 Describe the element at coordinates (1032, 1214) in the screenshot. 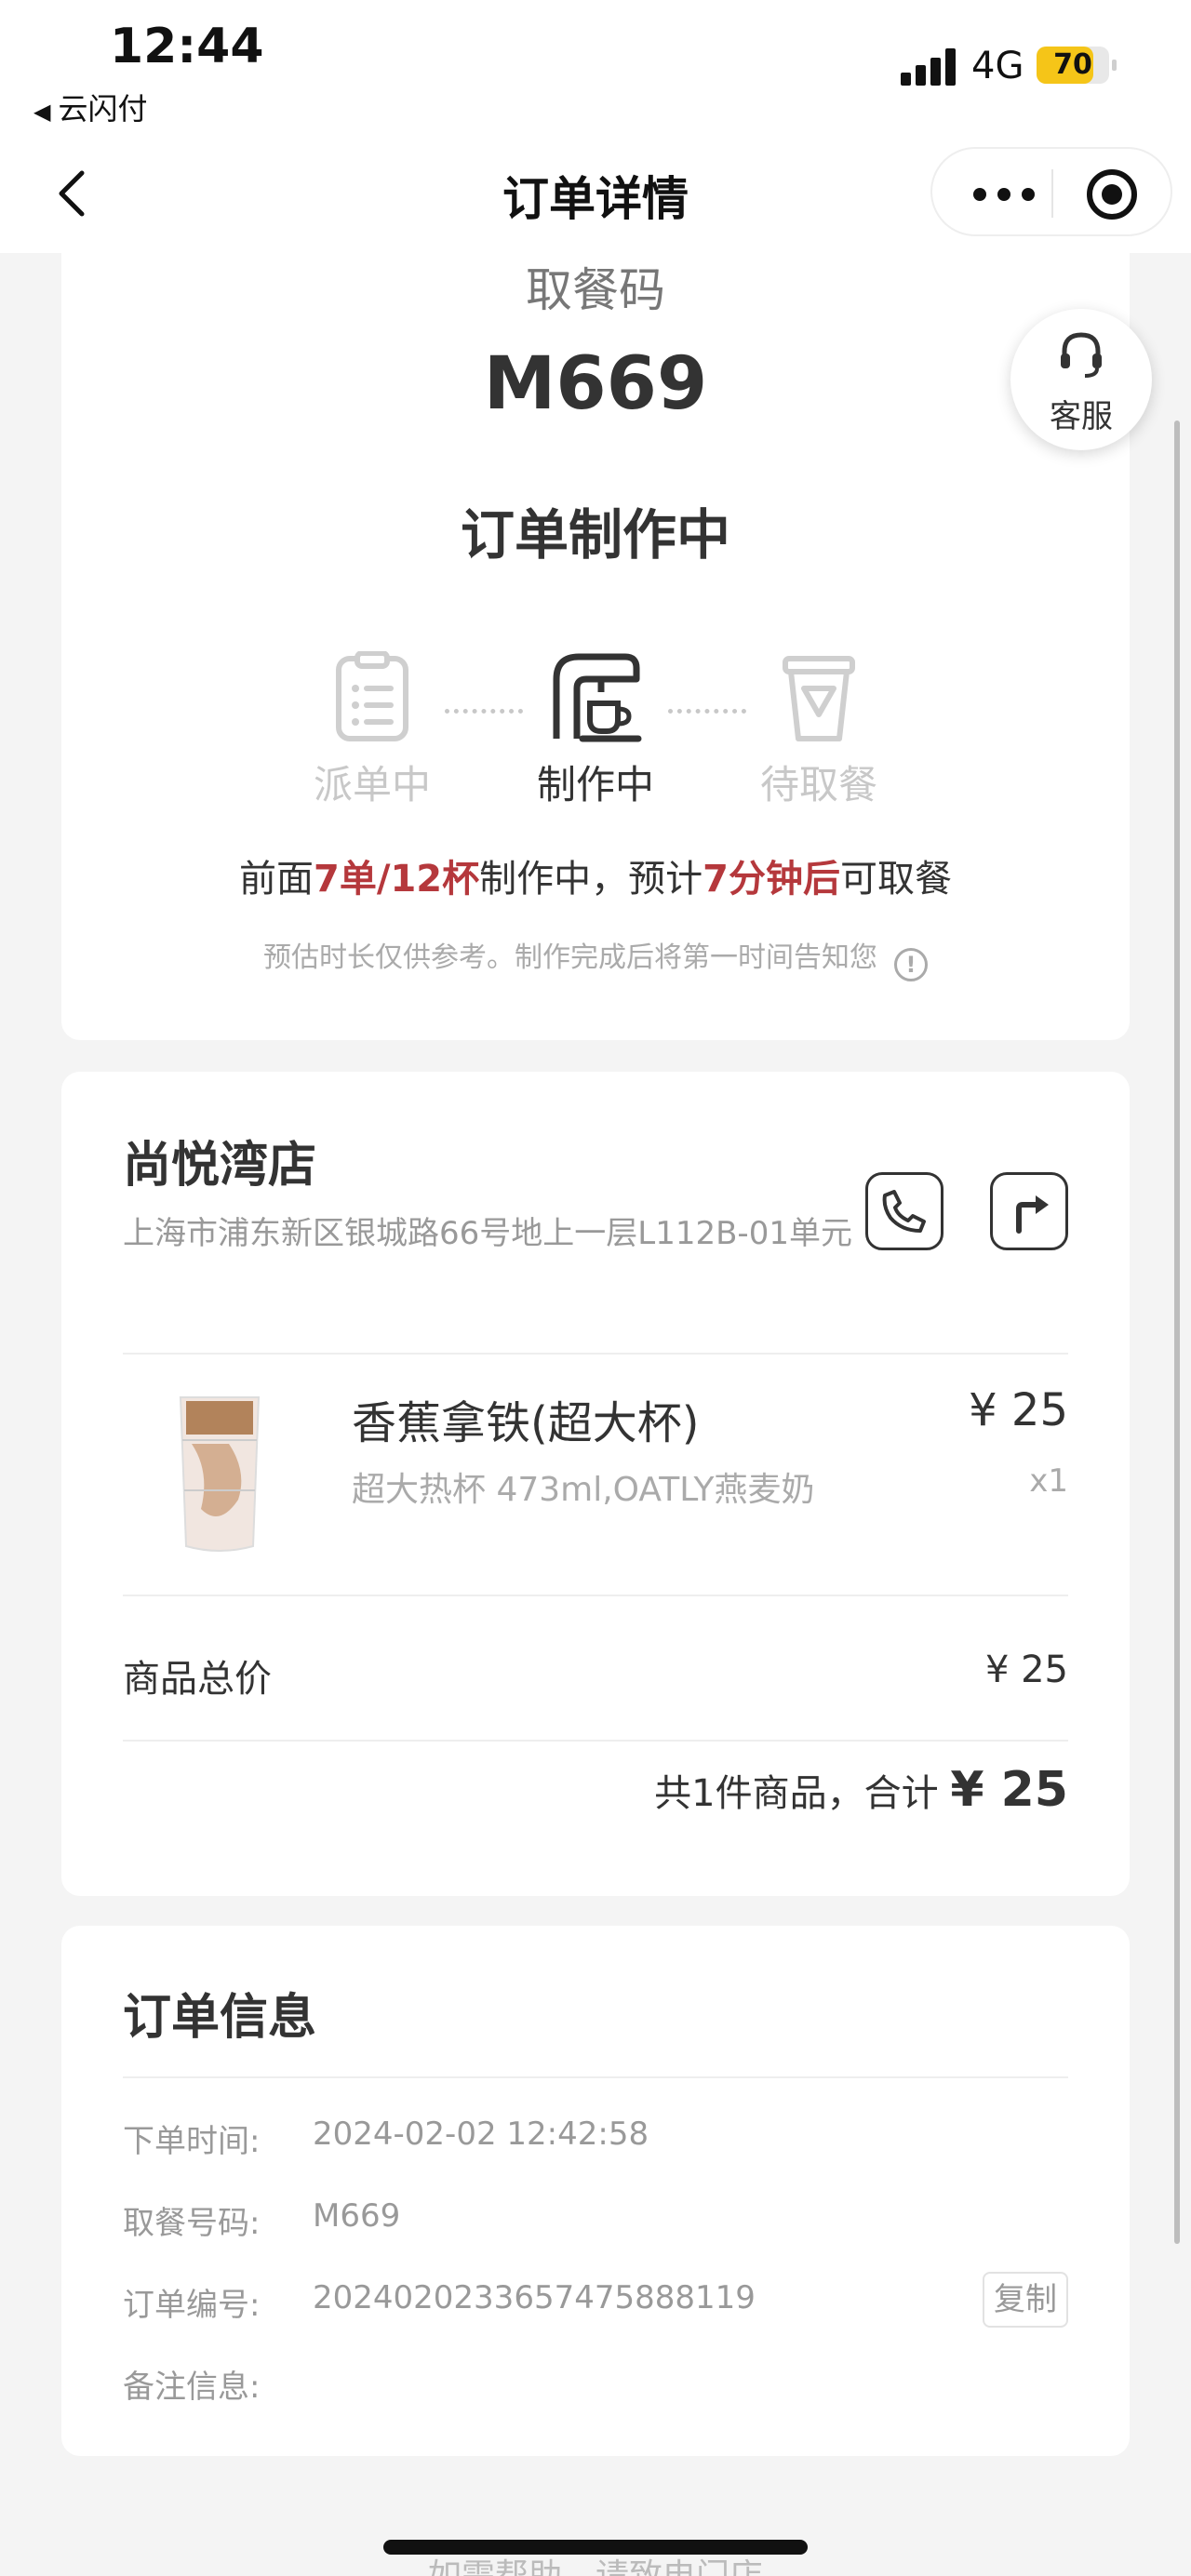

I see `directions-icon` at that location.